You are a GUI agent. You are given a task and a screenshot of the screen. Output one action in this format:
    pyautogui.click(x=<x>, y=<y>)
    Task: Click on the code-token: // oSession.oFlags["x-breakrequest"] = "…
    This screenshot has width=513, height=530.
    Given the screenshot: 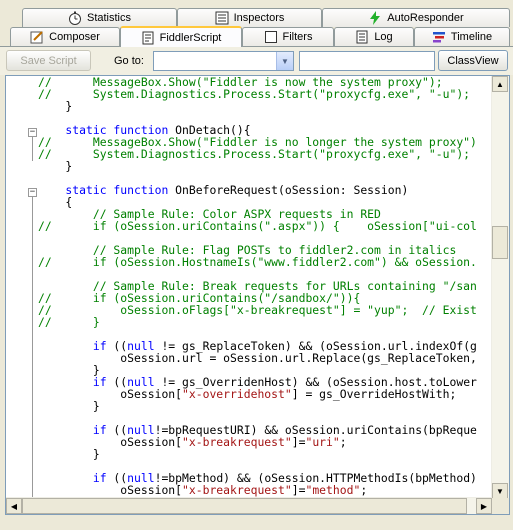 What is the action you would take?
    pyautogui.click(x=257, y=310)
    